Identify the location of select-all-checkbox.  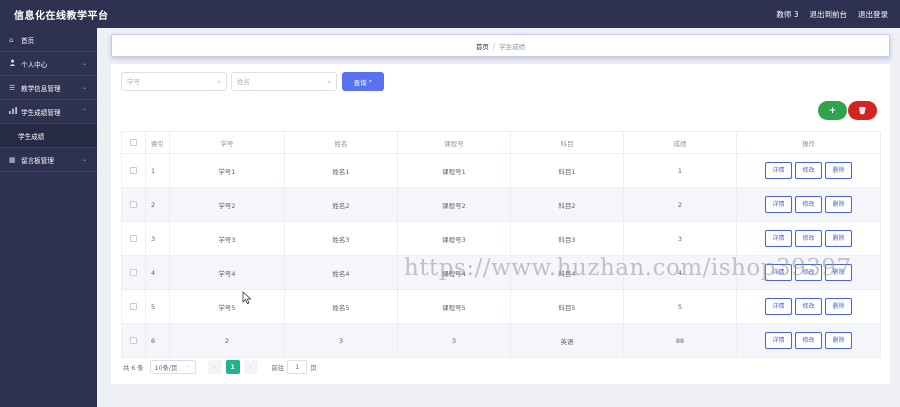
(133, 142).